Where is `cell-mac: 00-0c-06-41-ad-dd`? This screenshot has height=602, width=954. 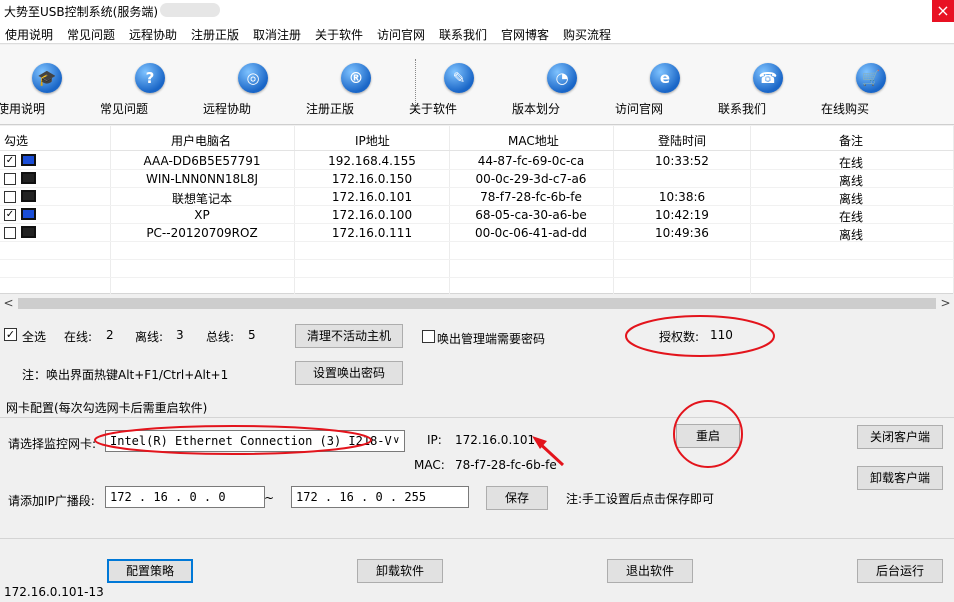
cell-mac: 00-0c-06-41-ad-dd is located at coordinates (531, 233).